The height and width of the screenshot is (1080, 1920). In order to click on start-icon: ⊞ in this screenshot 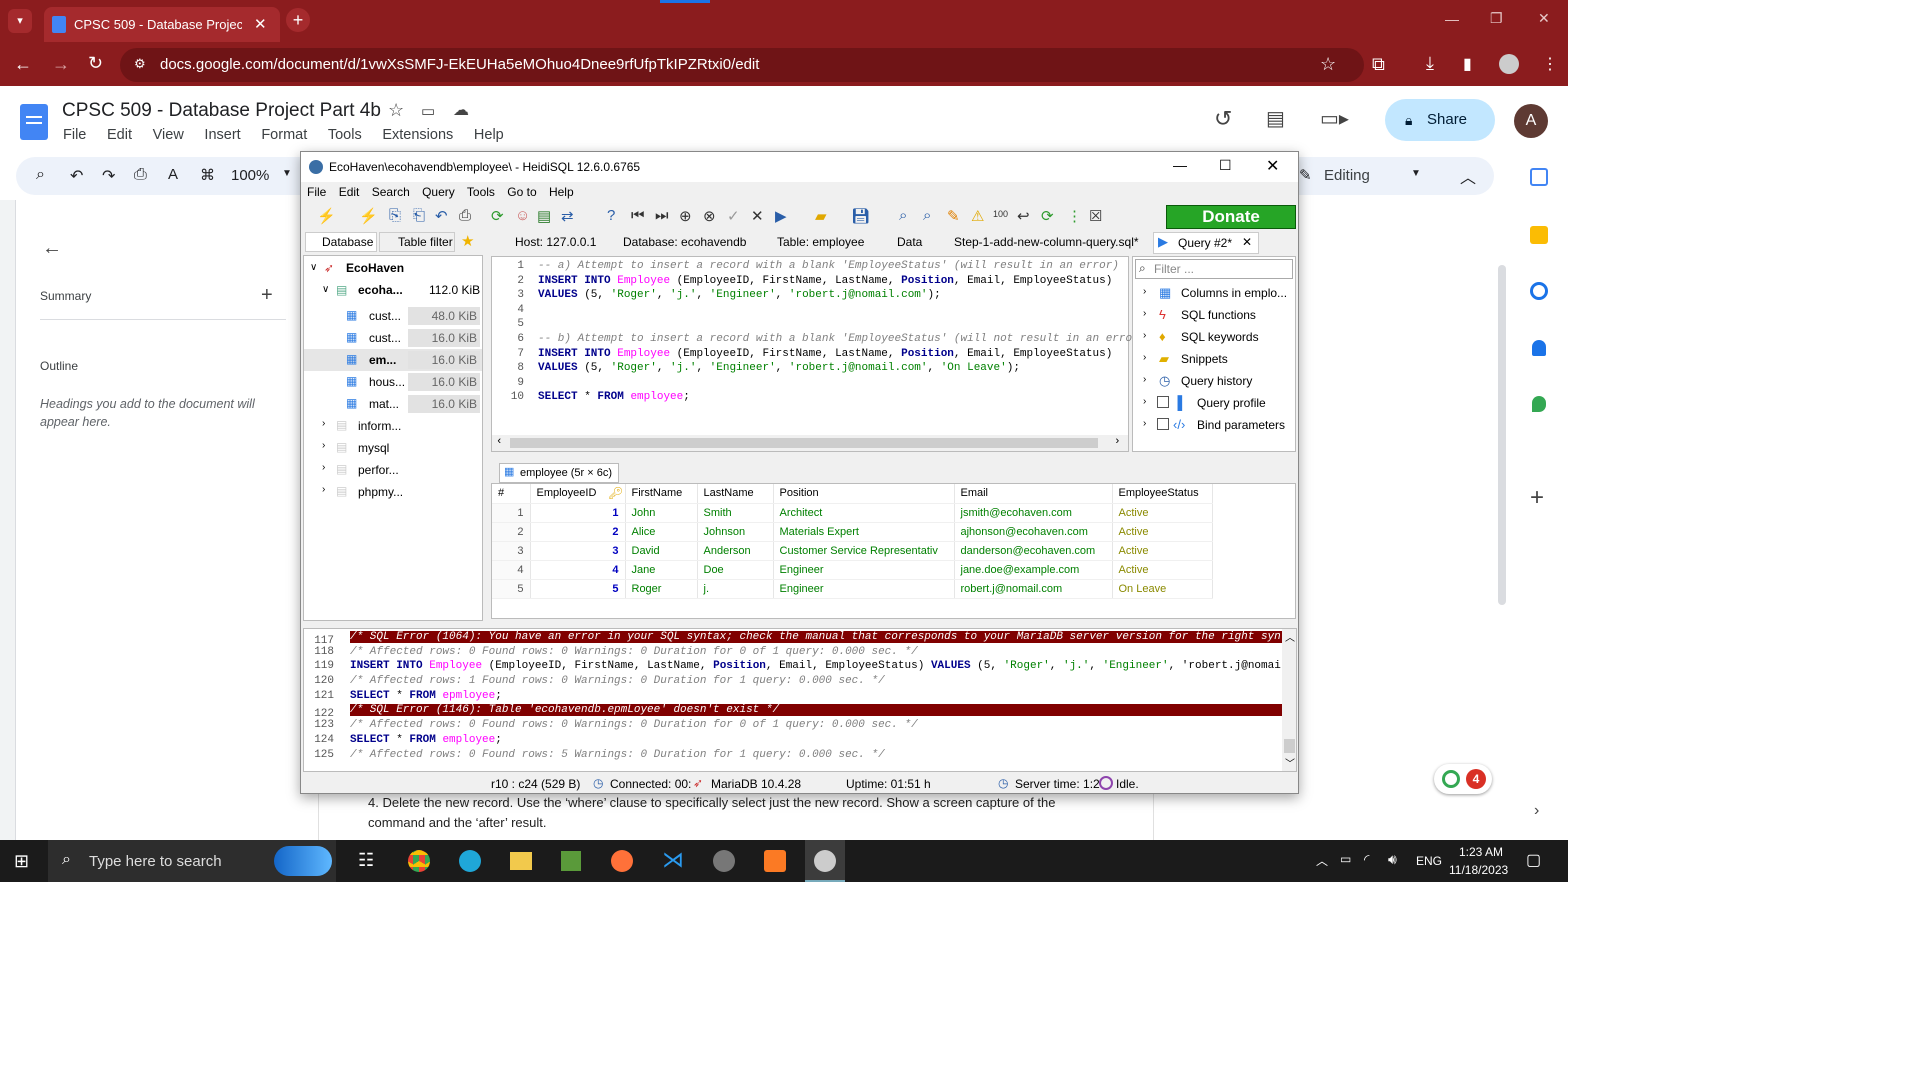, I will do `click(21, 861)`.